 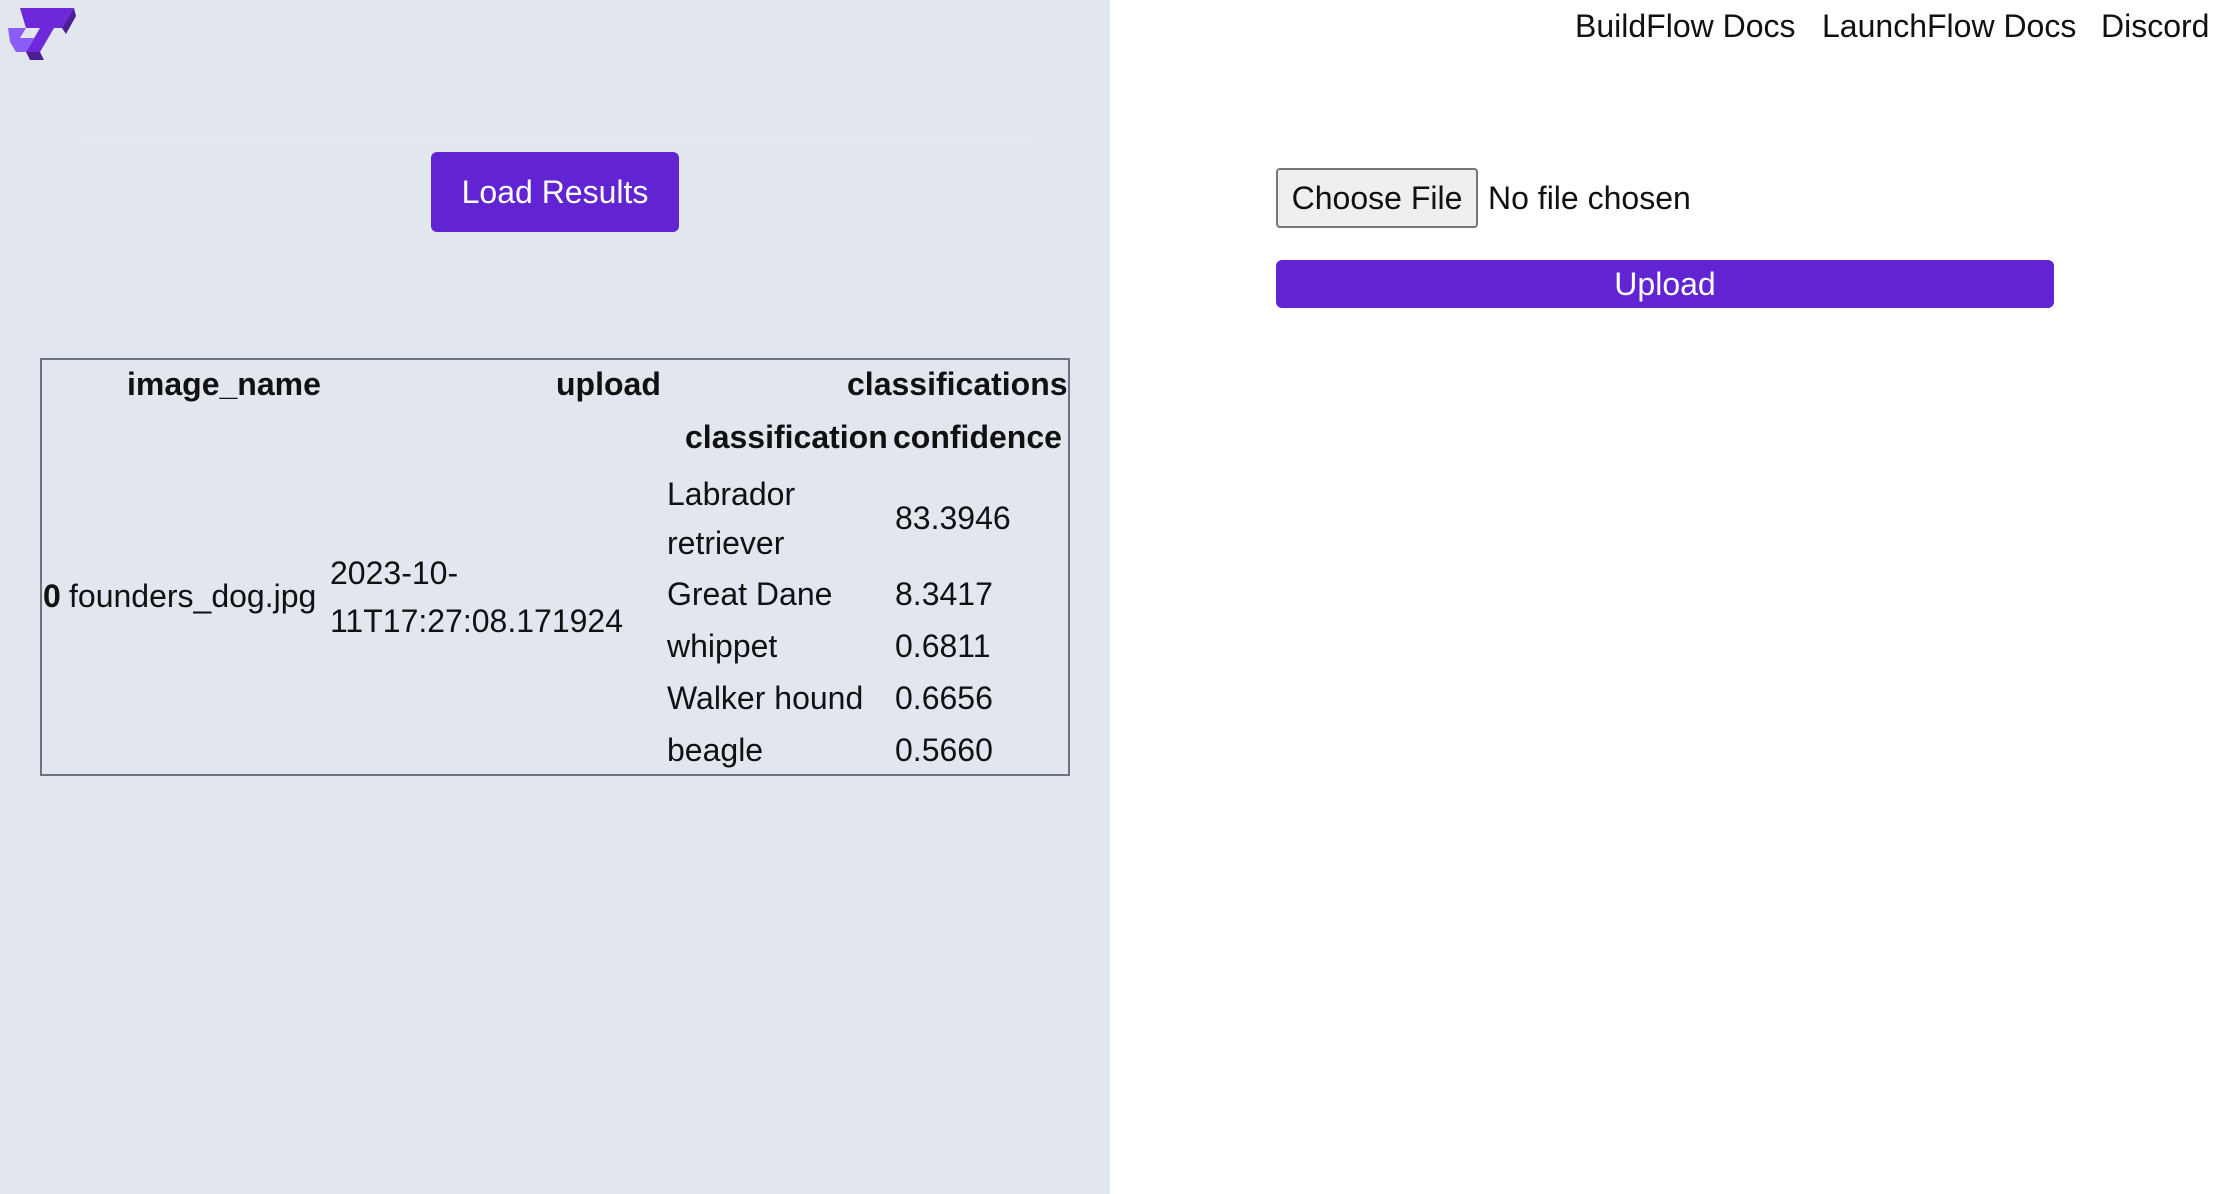 What do you see at coordinates (722, 646) in the screenshot?
I see `cell-classification: whippet` at bounding box center [722, 646].